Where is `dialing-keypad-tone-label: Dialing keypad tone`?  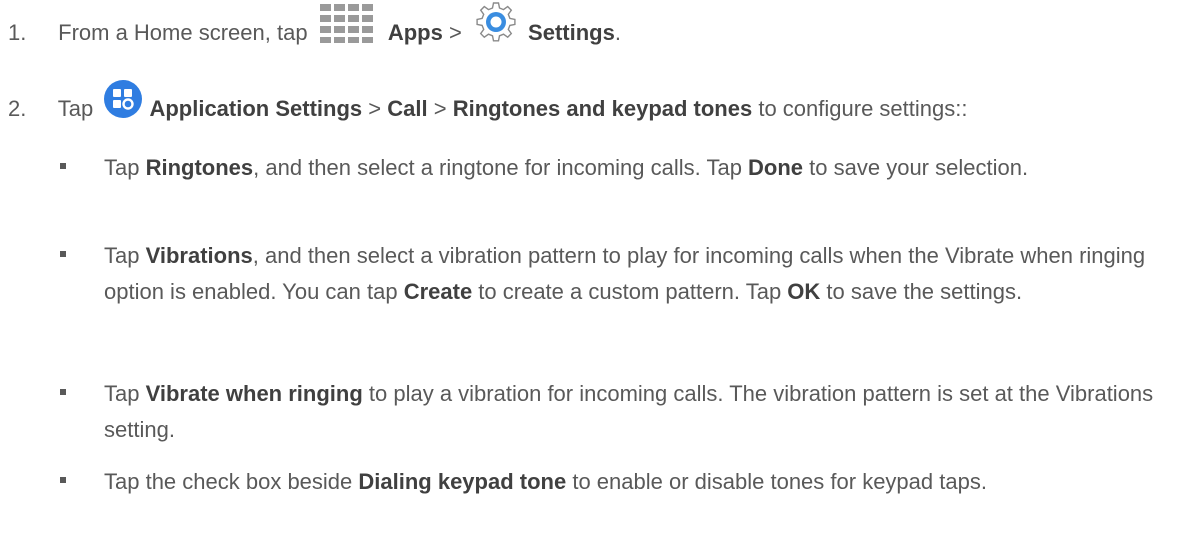
dialing-keypad-tone-label: Dialing keypad tone is located at coordinates (462, 481).